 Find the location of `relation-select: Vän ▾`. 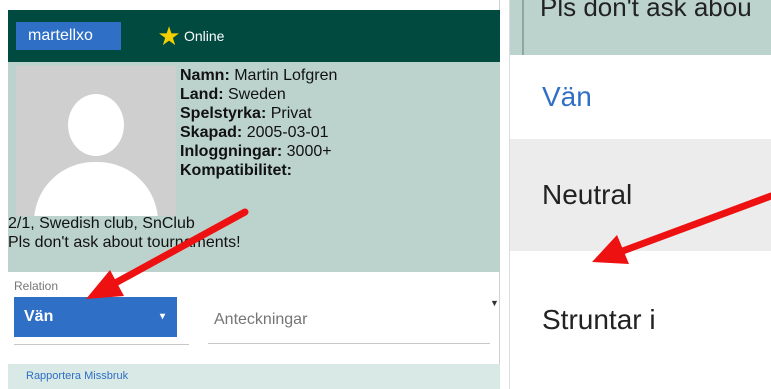

relation-select: Vän ▾ is located at coordinates (95, 317).